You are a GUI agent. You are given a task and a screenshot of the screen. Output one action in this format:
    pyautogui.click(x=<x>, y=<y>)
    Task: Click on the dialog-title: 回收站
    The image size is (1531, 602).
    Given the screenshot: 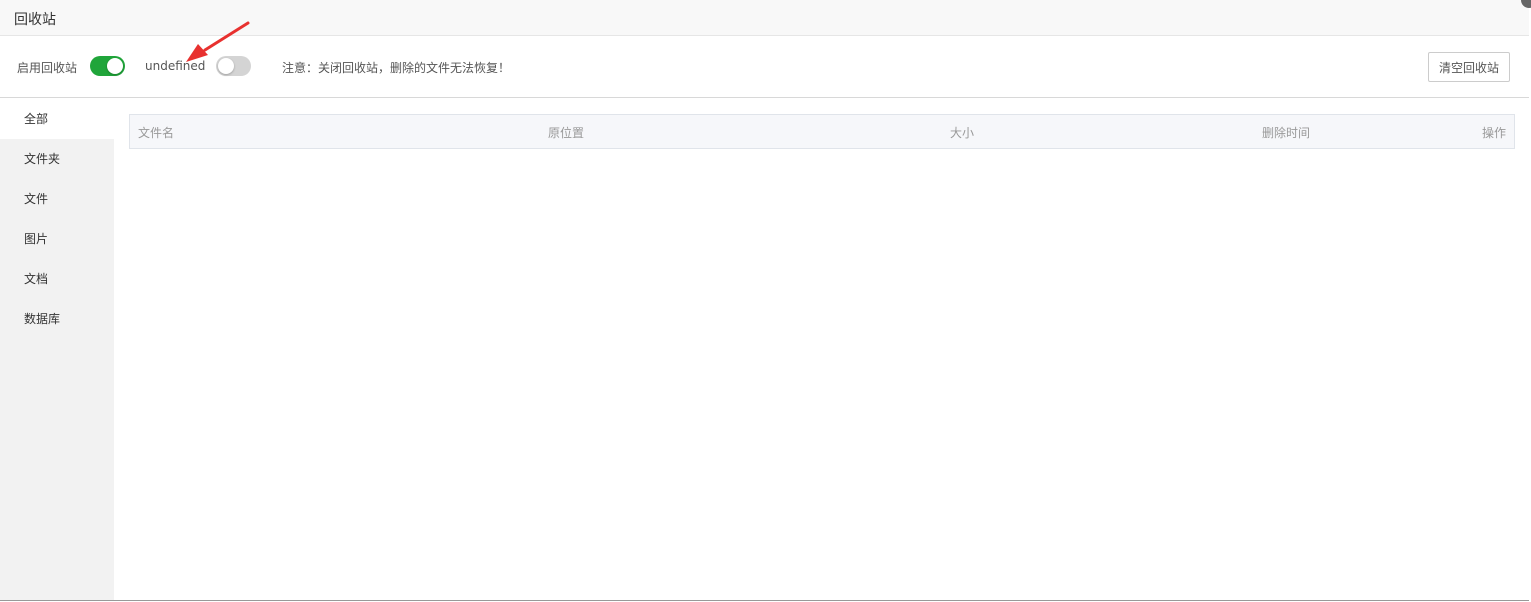 What is the action you would take?
    pyautogui.click(x=35, y=20)
    